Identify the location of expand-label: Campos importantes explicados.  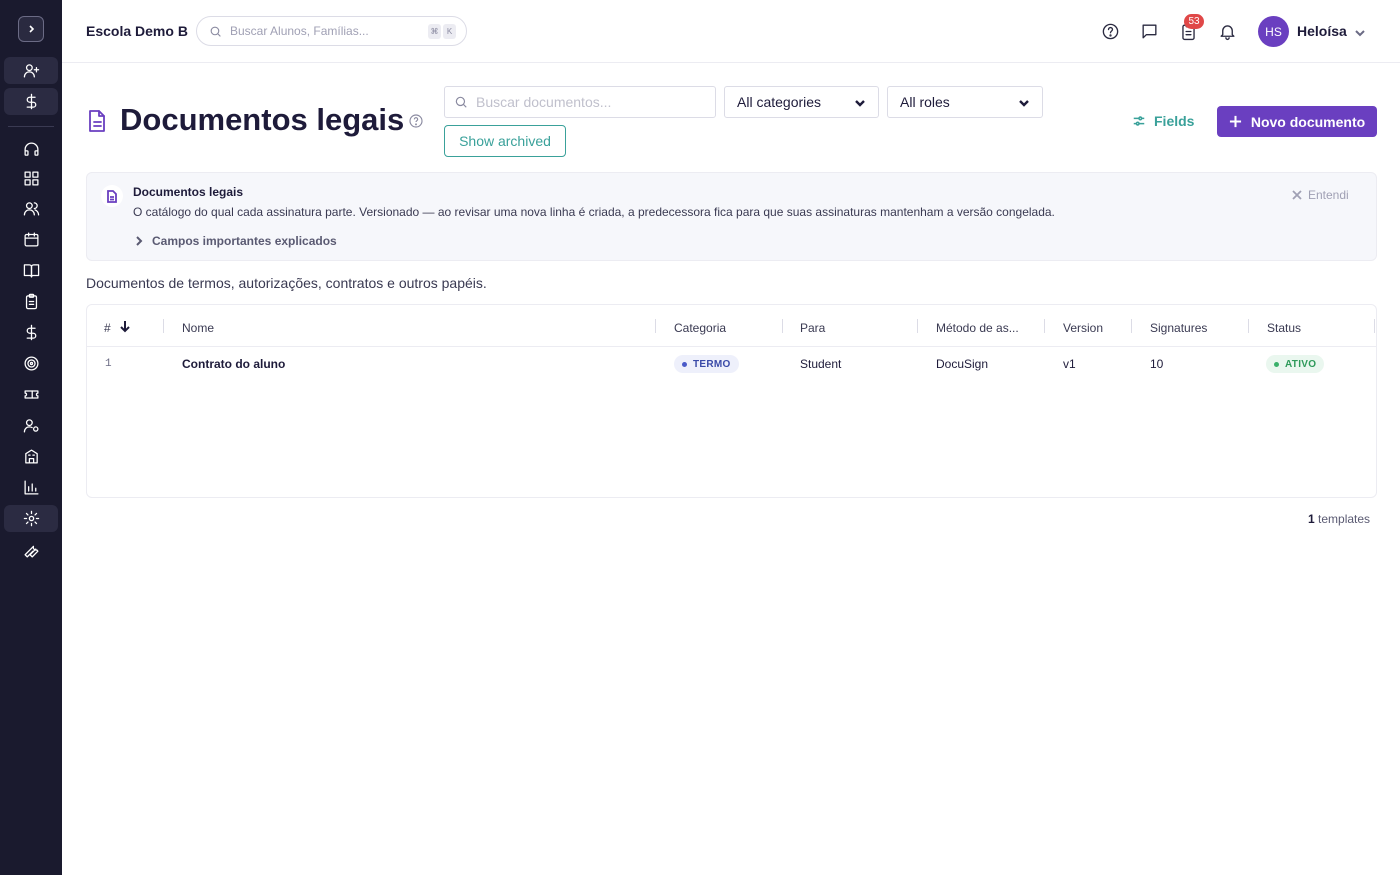
(244, 241).